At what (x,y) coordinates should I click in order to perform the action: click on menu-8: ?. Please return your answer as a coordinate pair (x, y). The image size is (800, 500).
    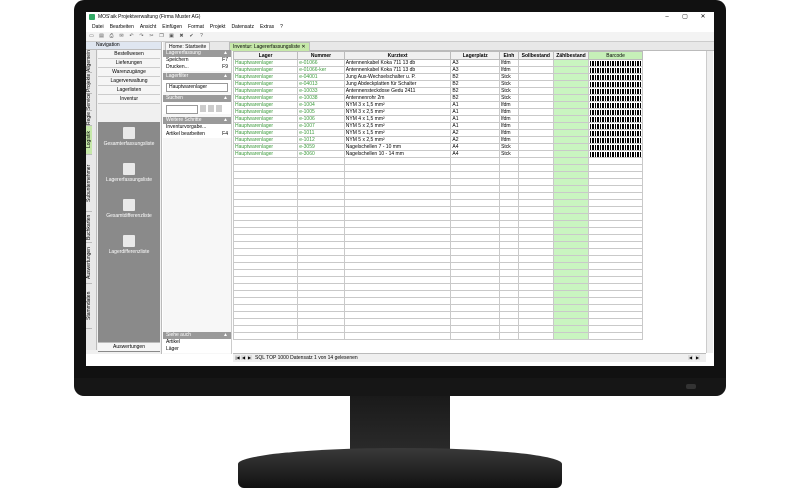
    Looking at the image, I should click on (281, 27).